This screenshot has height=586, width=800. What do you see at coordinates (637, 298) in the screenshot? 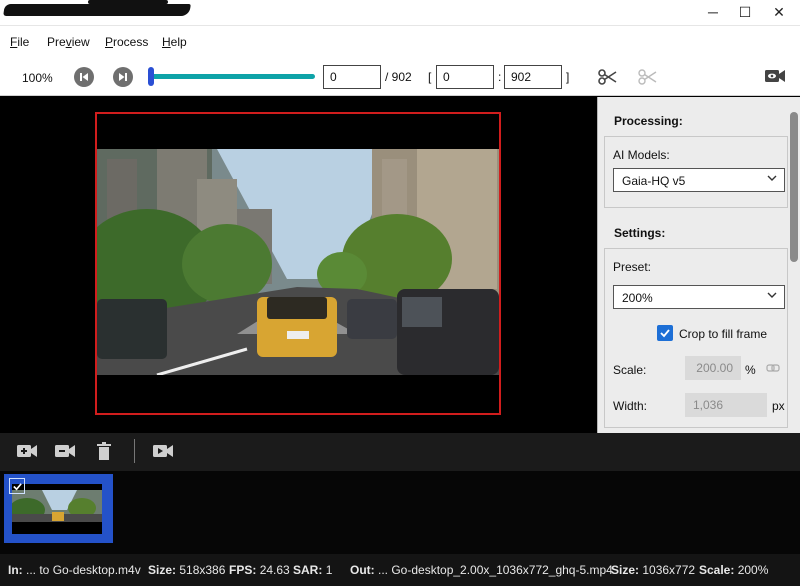
I see `preset-value: 200%` at bounding box center [637, 298].